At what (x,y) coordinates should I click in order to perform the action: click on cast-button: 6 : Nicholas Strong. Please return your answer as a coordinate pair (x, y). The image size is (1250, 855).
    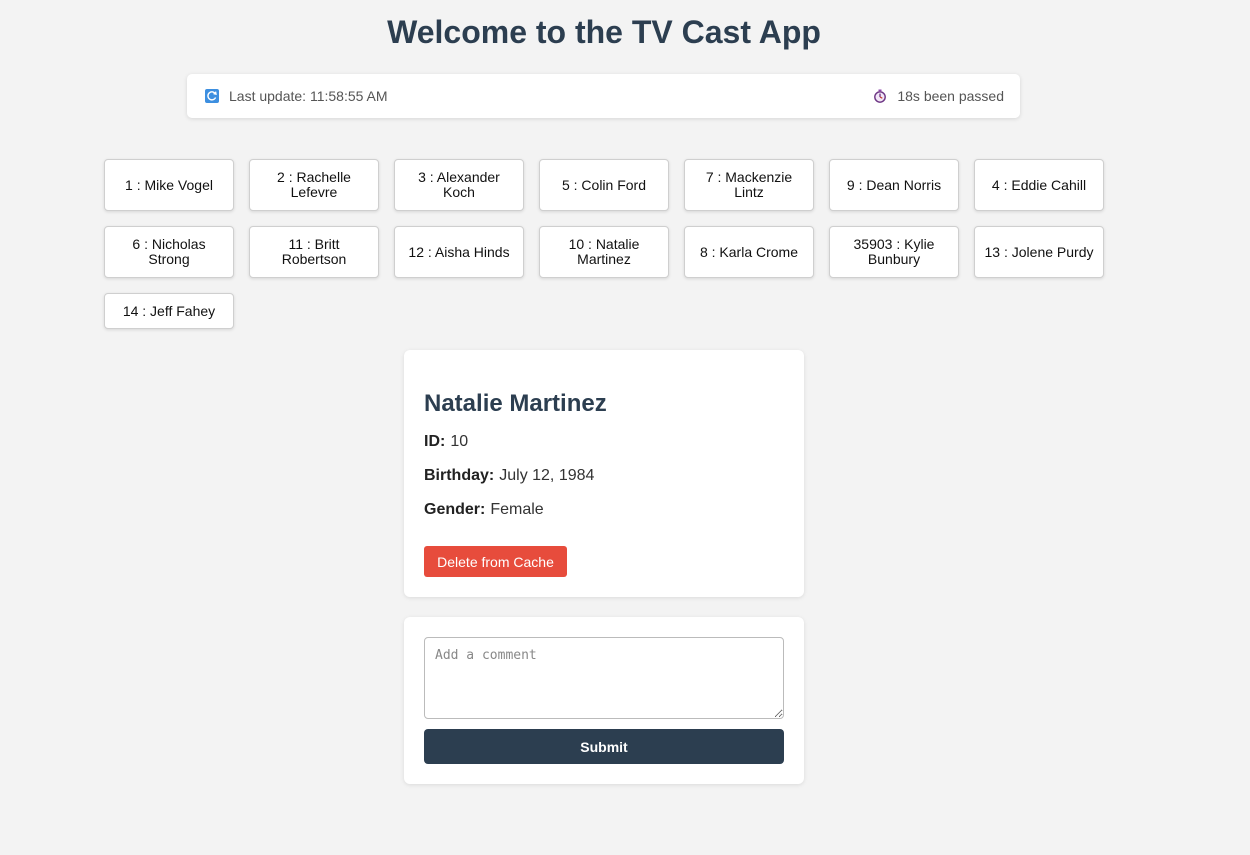
    Looking at the image, I should click on (169, 252).